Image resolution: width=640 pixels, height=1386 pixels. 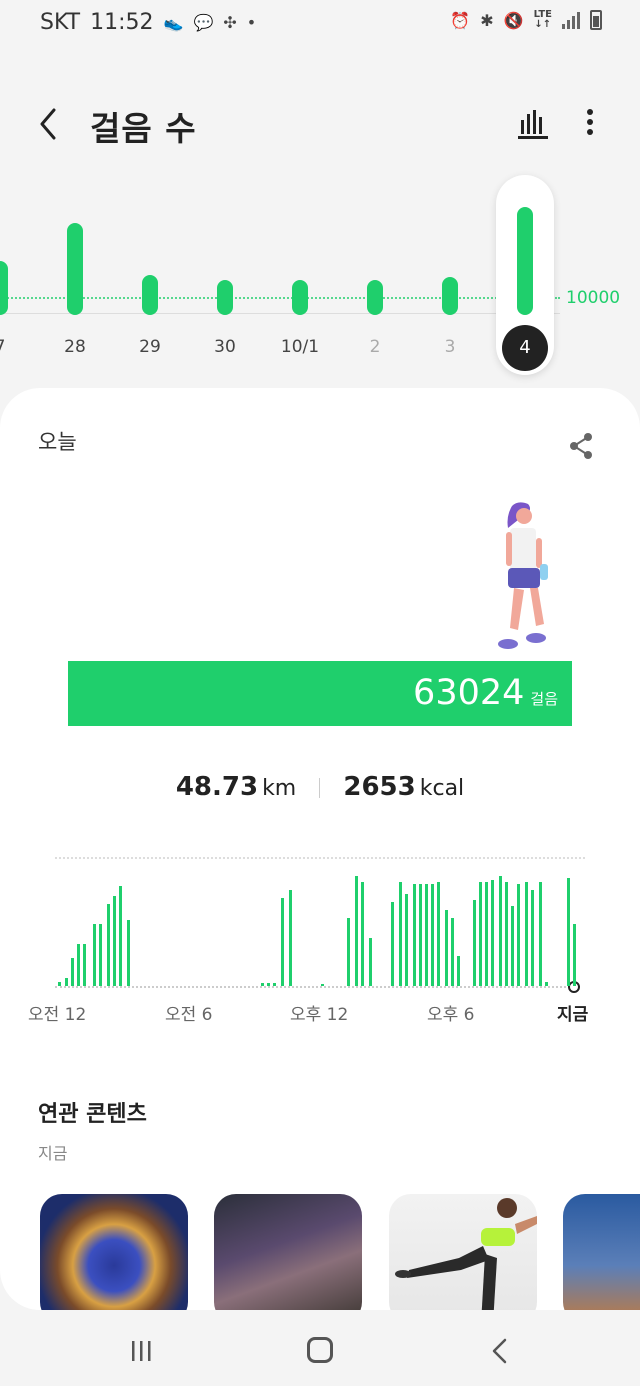 What do you see at coordinates (466, 1254) in the screenshot?
I see `athlete-image` at bounding box center [466, 1254].